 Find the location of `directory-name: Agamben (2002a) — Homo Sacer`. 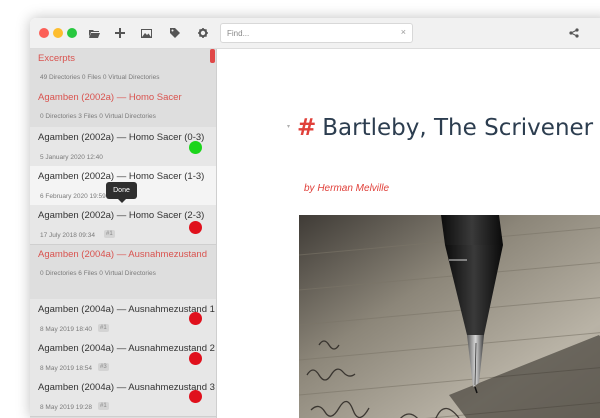

directory-name: Agamben (2002a) — Homo Sacer is located at coordinates (110, 97).